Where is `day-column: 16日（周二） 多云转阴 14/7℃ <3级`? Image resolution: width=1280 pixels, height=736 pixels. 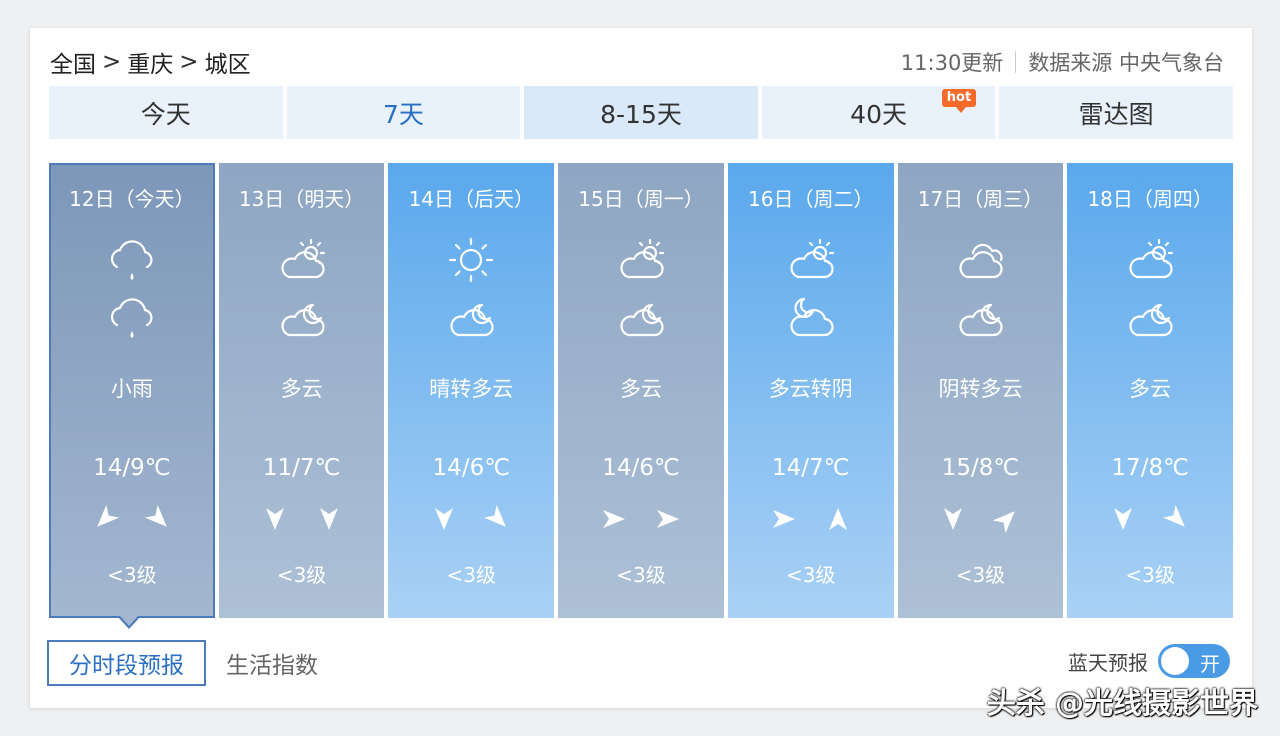 day-column: 16日（周二） 多云转阴 14/7℃ <3级 is located at coordinates (810, 390).